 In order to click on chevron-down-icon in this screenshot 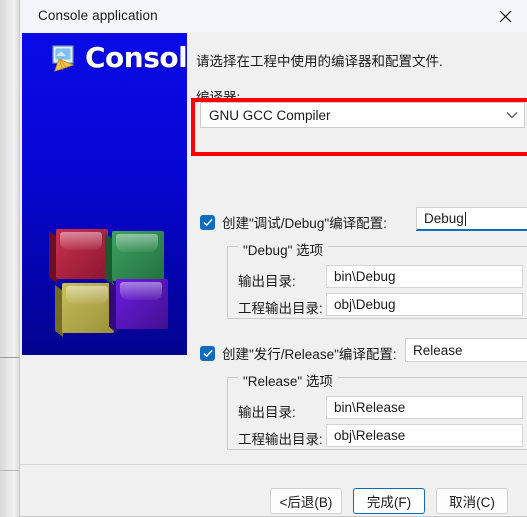, I will do `click(512, 115)`.